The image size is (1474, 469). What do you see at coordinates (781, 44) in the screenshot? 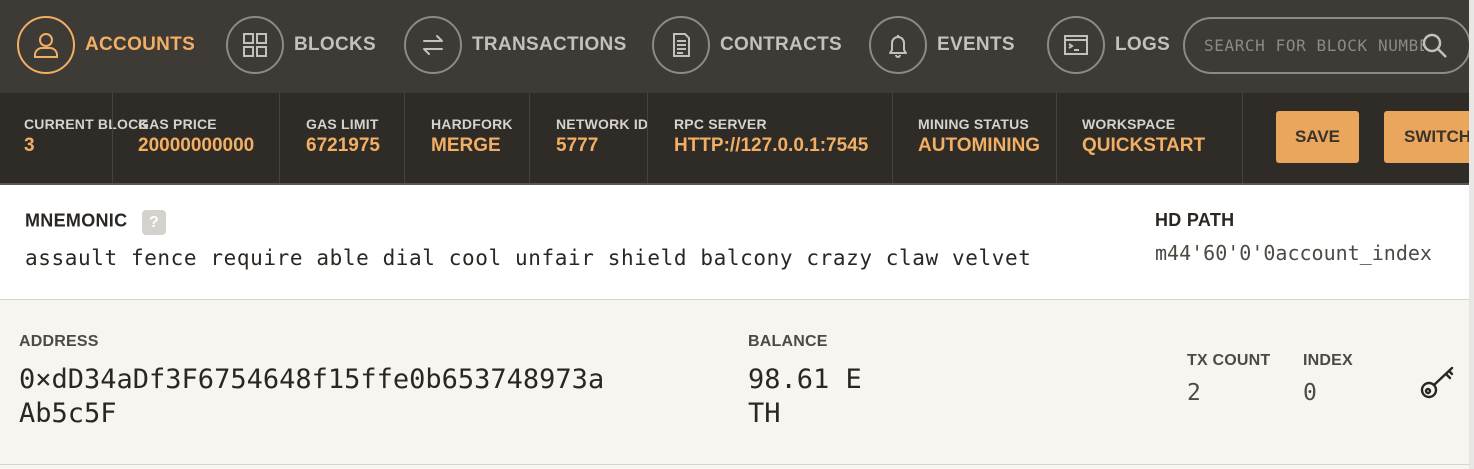
I see `nav-contracts-label: CONTRACTS` at bounding box center [781, 44].